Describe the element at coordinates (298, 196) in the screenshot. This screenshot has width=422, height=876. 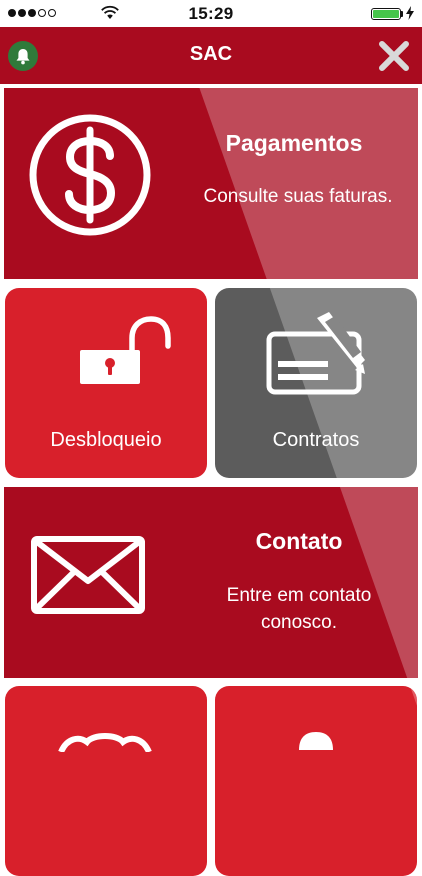
I see `pagamentos-description: Consulte suas faturas.` at that location.